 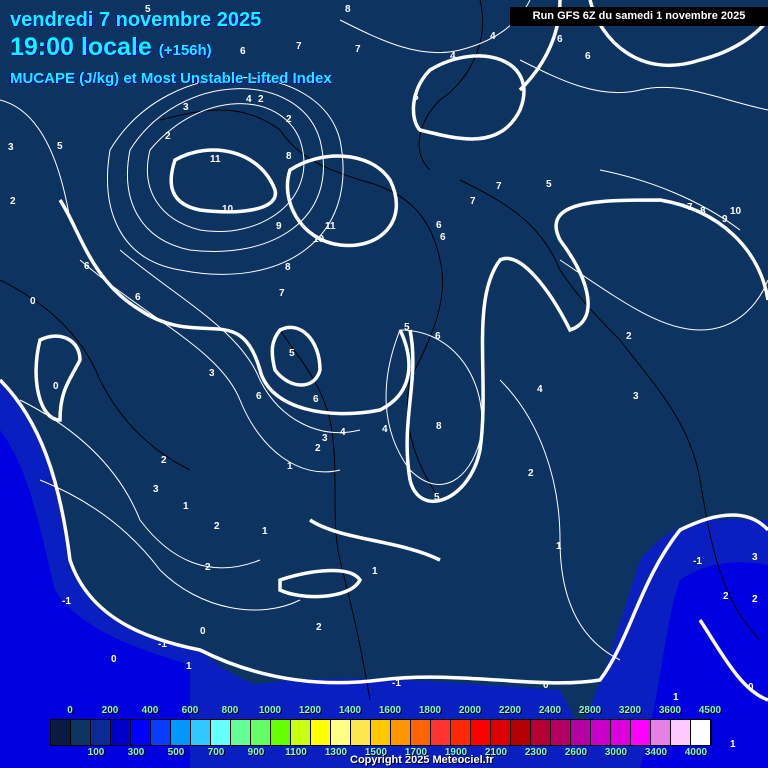 What do you see at coordinates (725, 219) in the screenshot?
I see `contour-label: 9` at bounding box center [725, 219].